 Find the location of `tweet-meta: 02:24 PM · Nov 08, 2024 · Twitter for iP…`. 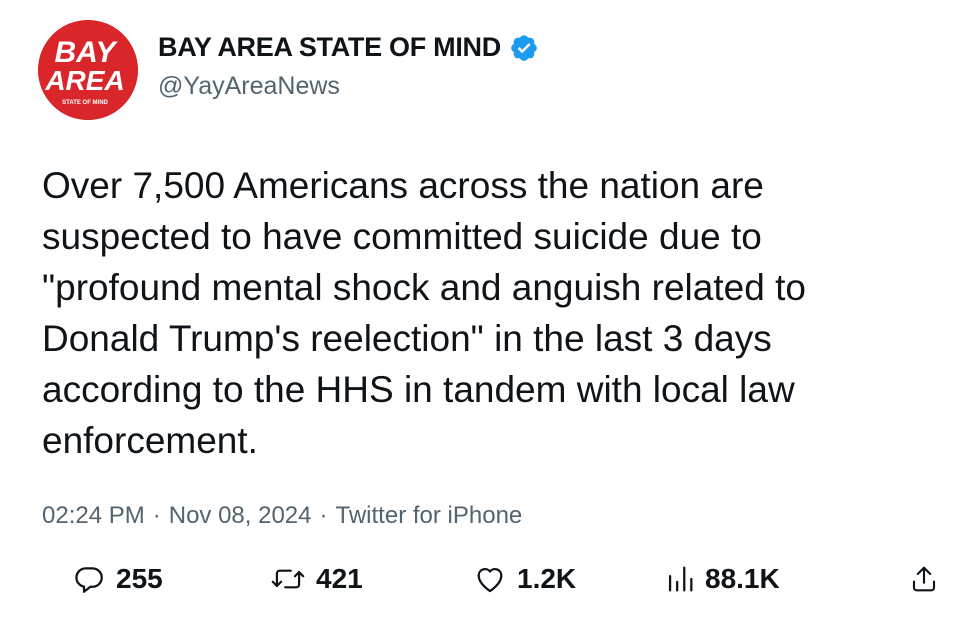

tweet-meta: 02:24 PM · Nov 08, 2024 · Twitter for iP… is located at coordinates (282, 516).